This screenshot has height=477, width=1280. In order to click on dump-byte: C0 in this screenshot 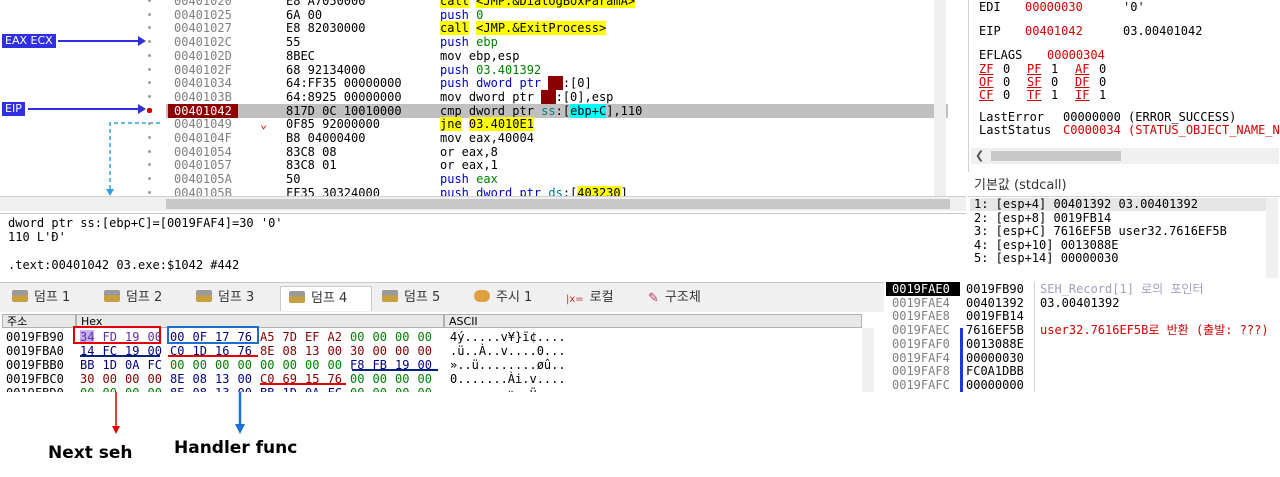, I will do `click(177, 351)`.